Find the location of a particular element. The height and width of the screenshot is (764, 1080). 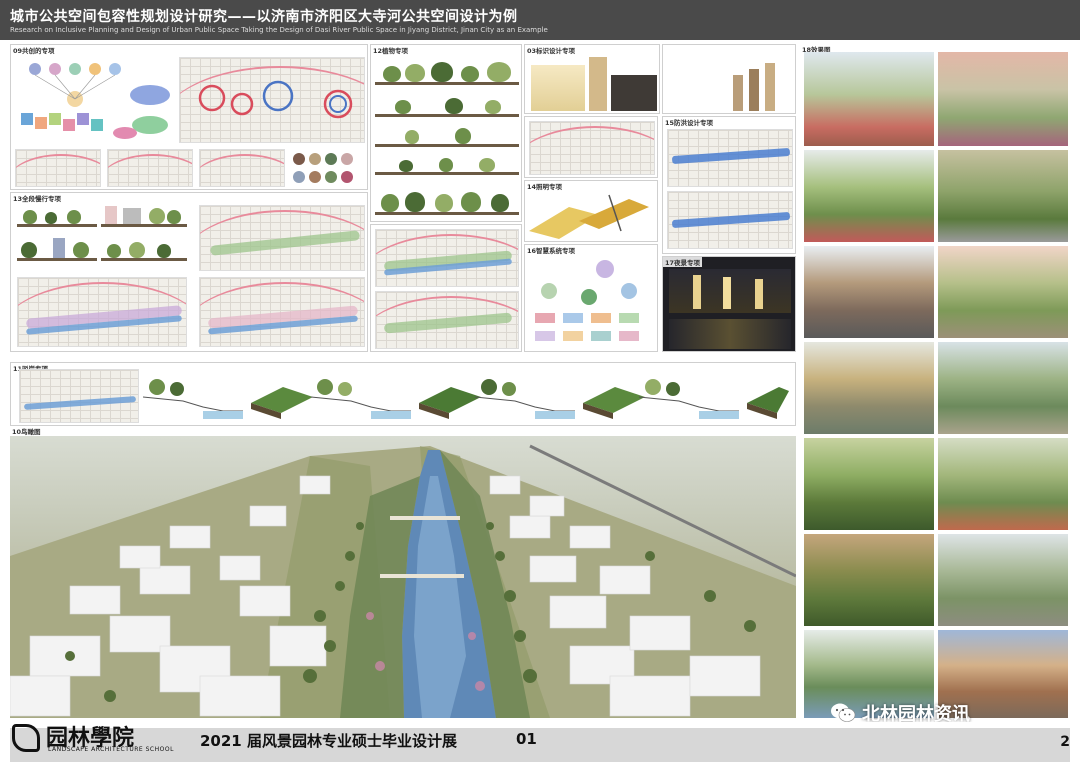

panel-planting: 12植物专项 is located at coordinates (446, 133).